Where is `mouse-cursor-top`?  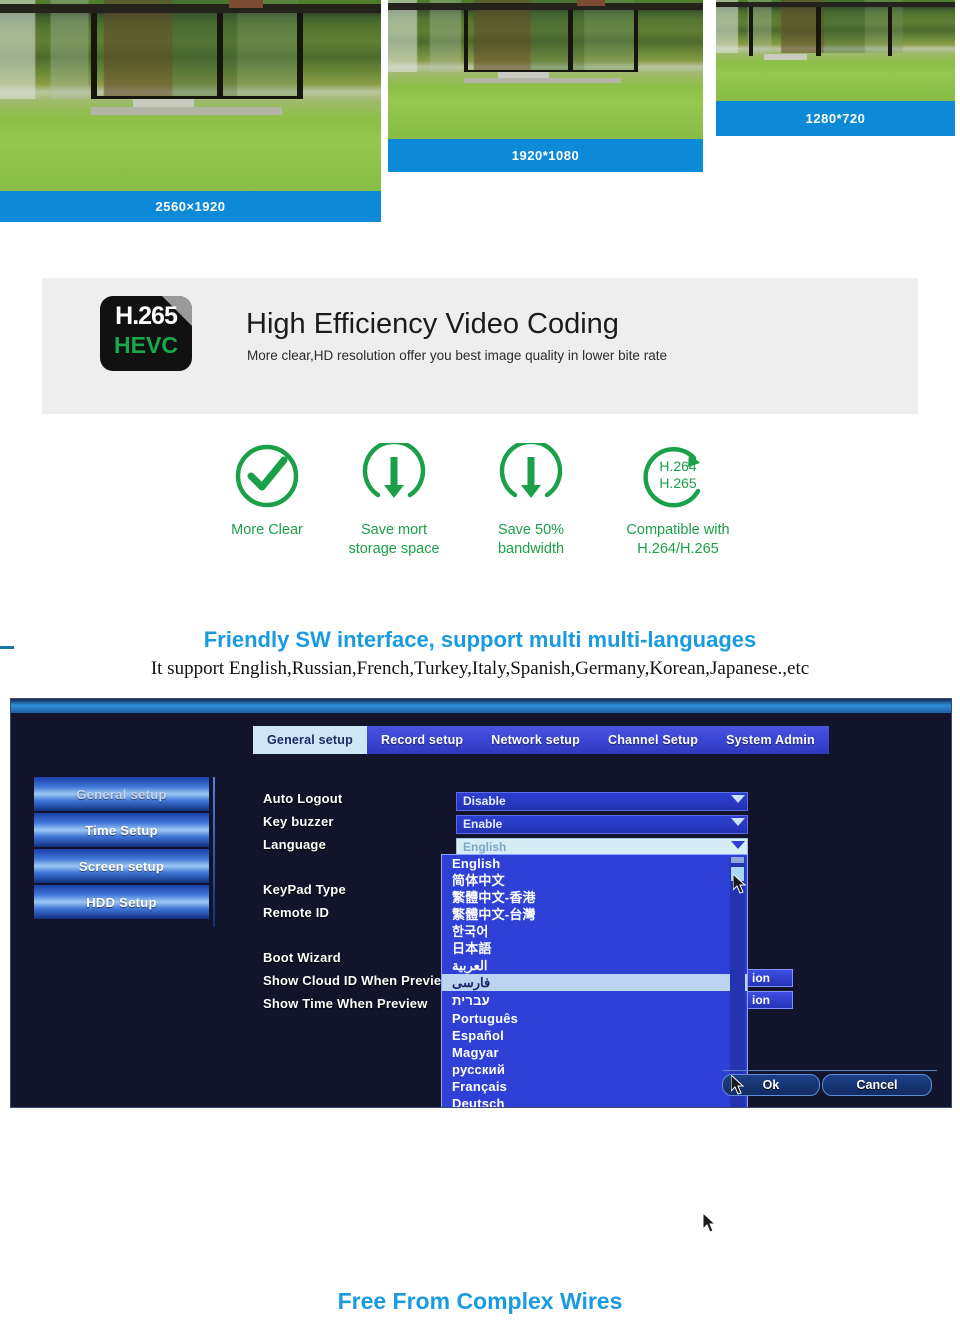 mouse-cursor-top is located at coordinates (739, 885).